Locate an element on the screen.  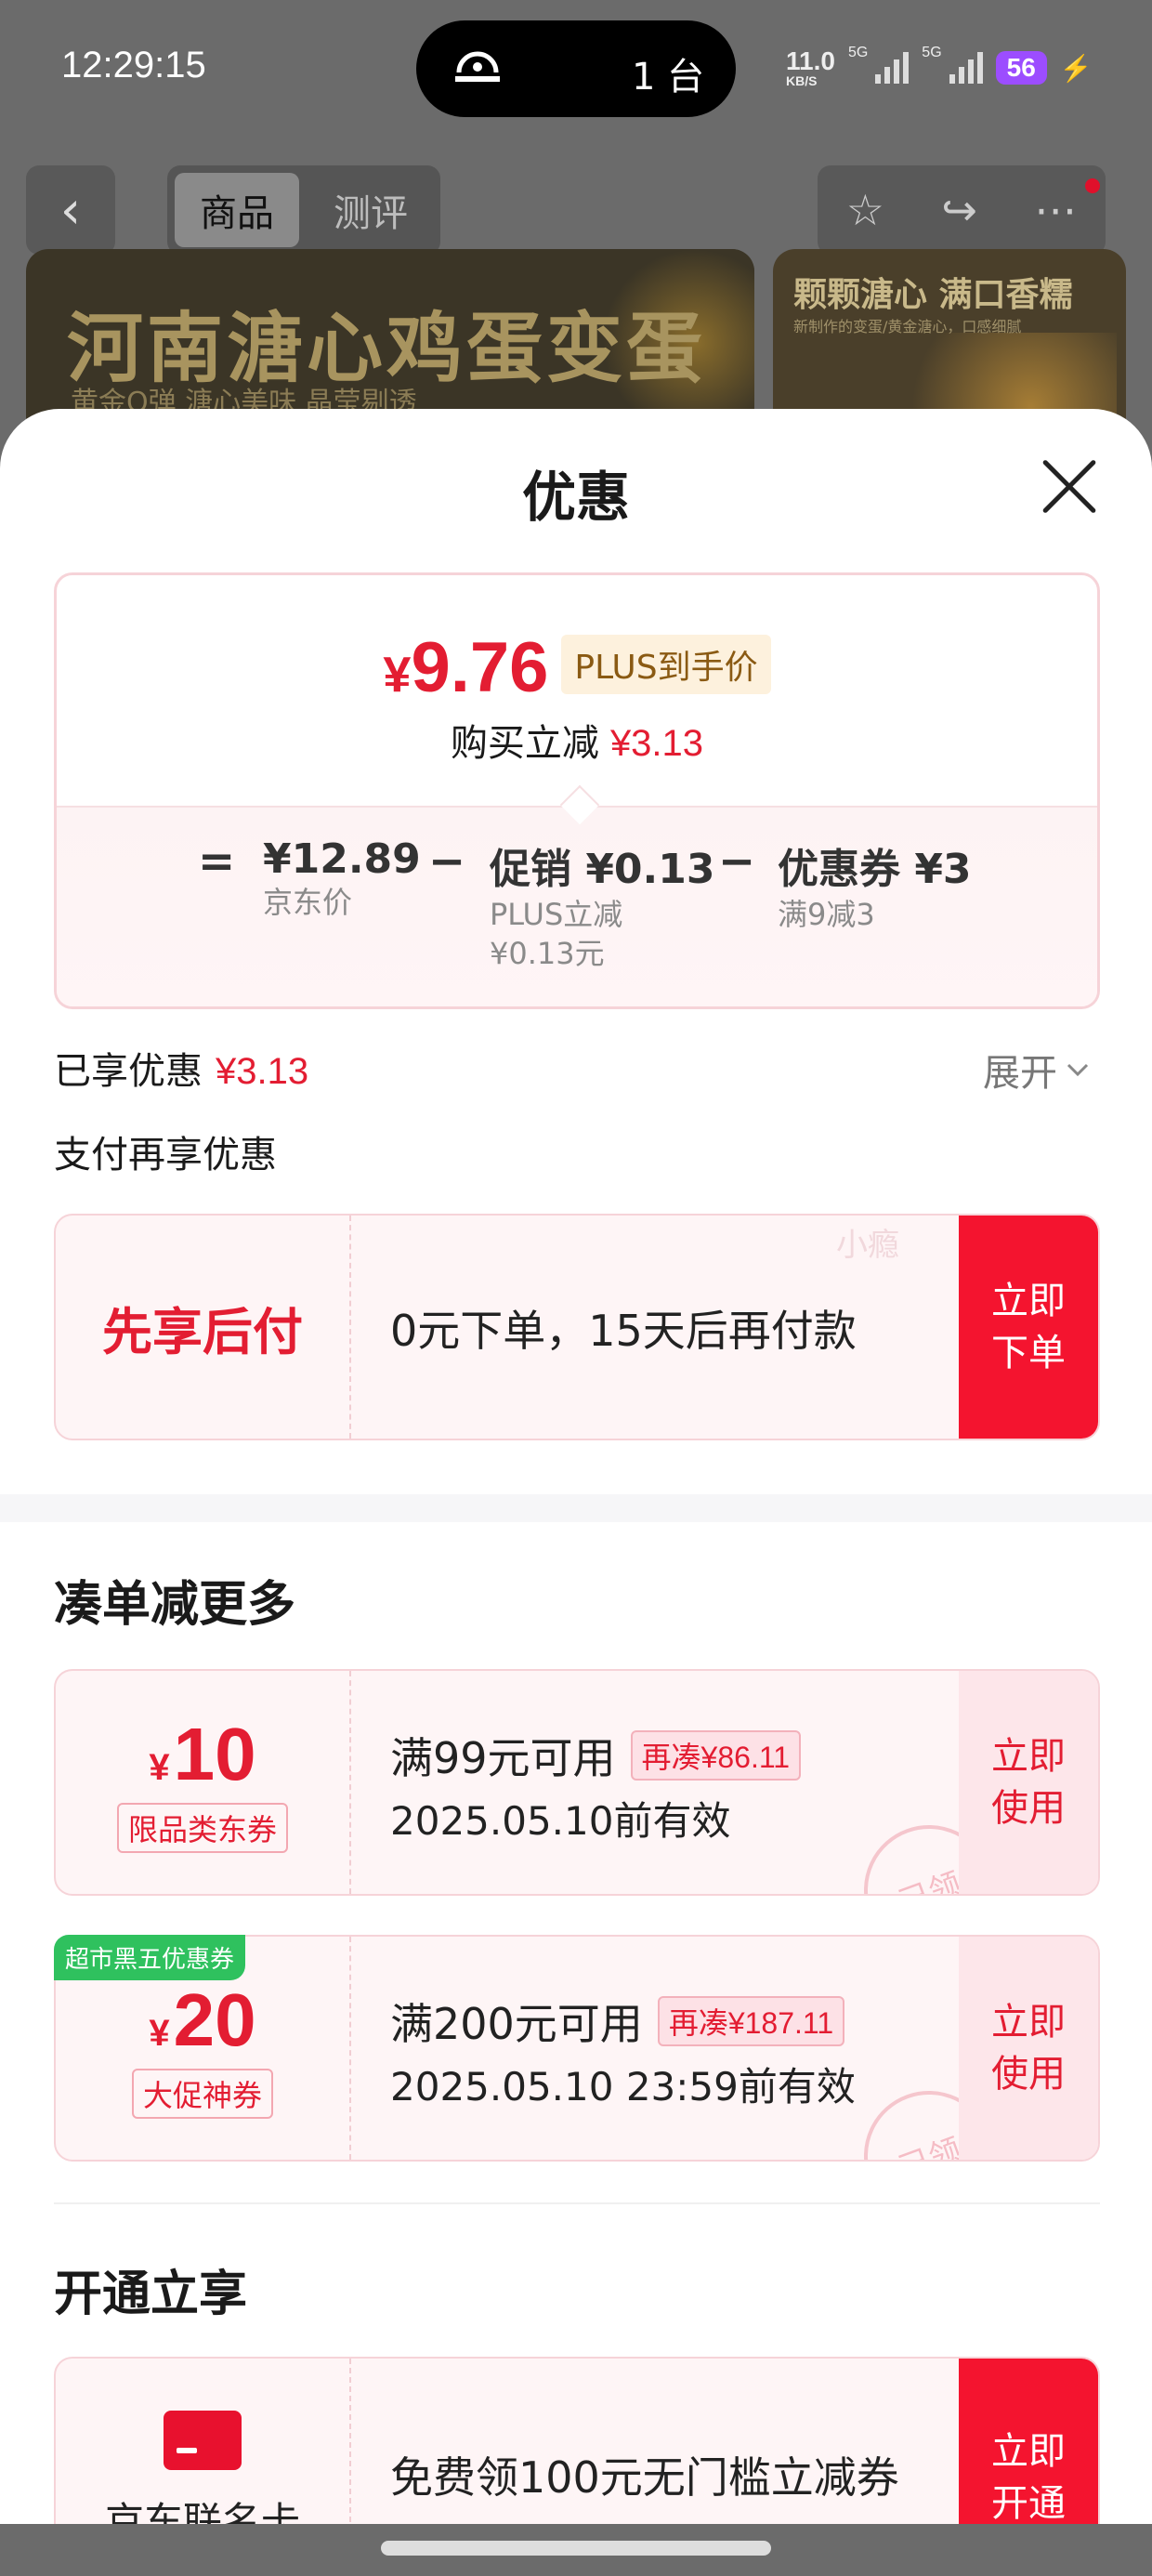
net-speed-unit: KB/S is located at coordinates (802, 80).